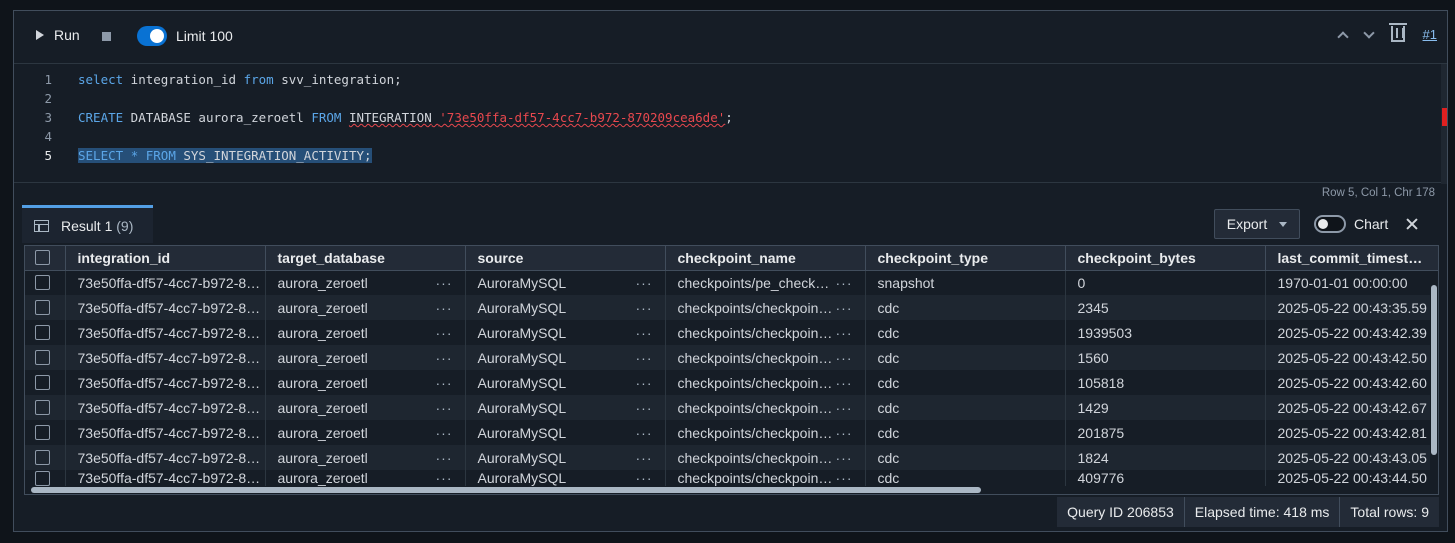  Describe the element at coordinates (1247, 224) in the screenshot. I see `export-label: Export` at that location.